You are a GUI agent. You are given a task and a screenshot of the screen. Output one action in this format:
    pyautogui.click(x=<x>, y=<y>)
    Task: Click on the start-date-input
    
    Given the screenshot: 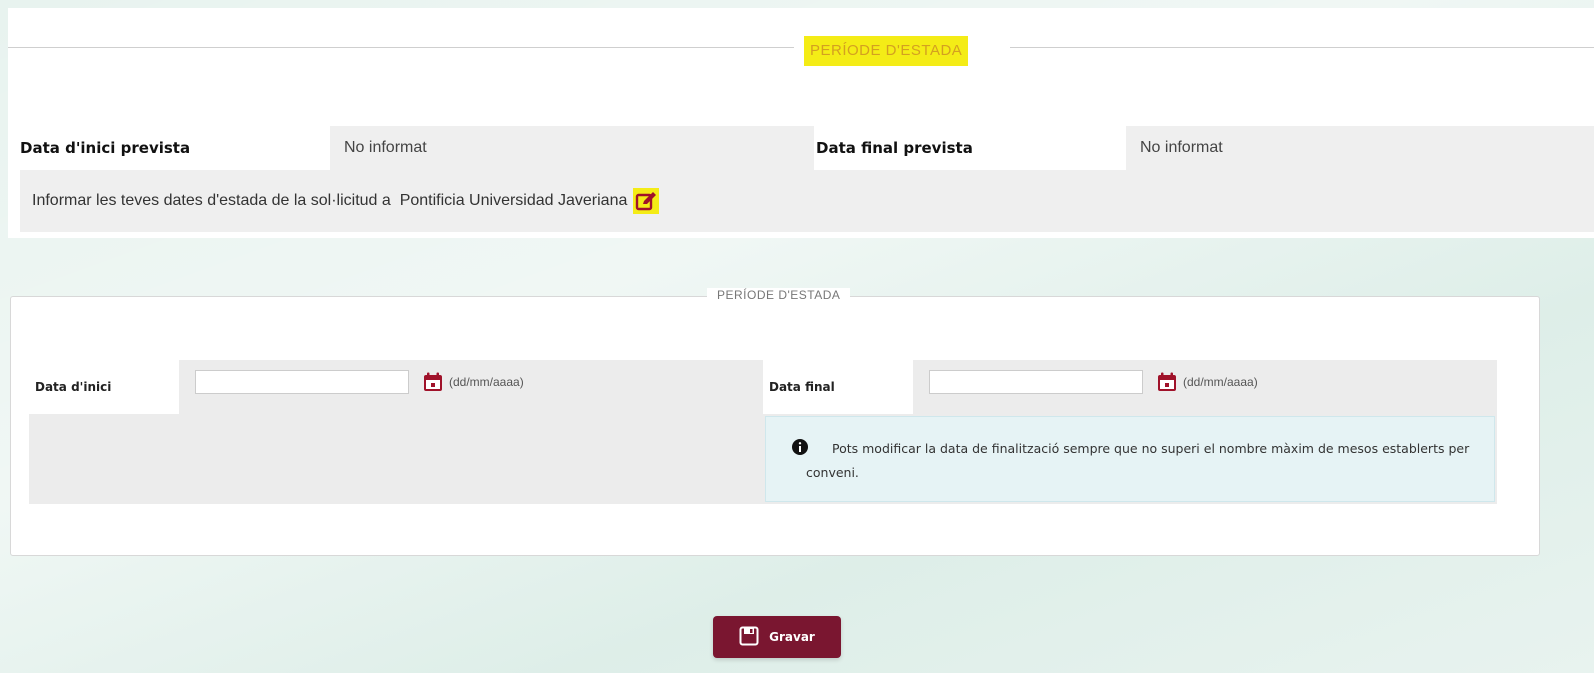 What is the action you would take?
    pyautogui.click(x=302, y=382)
    